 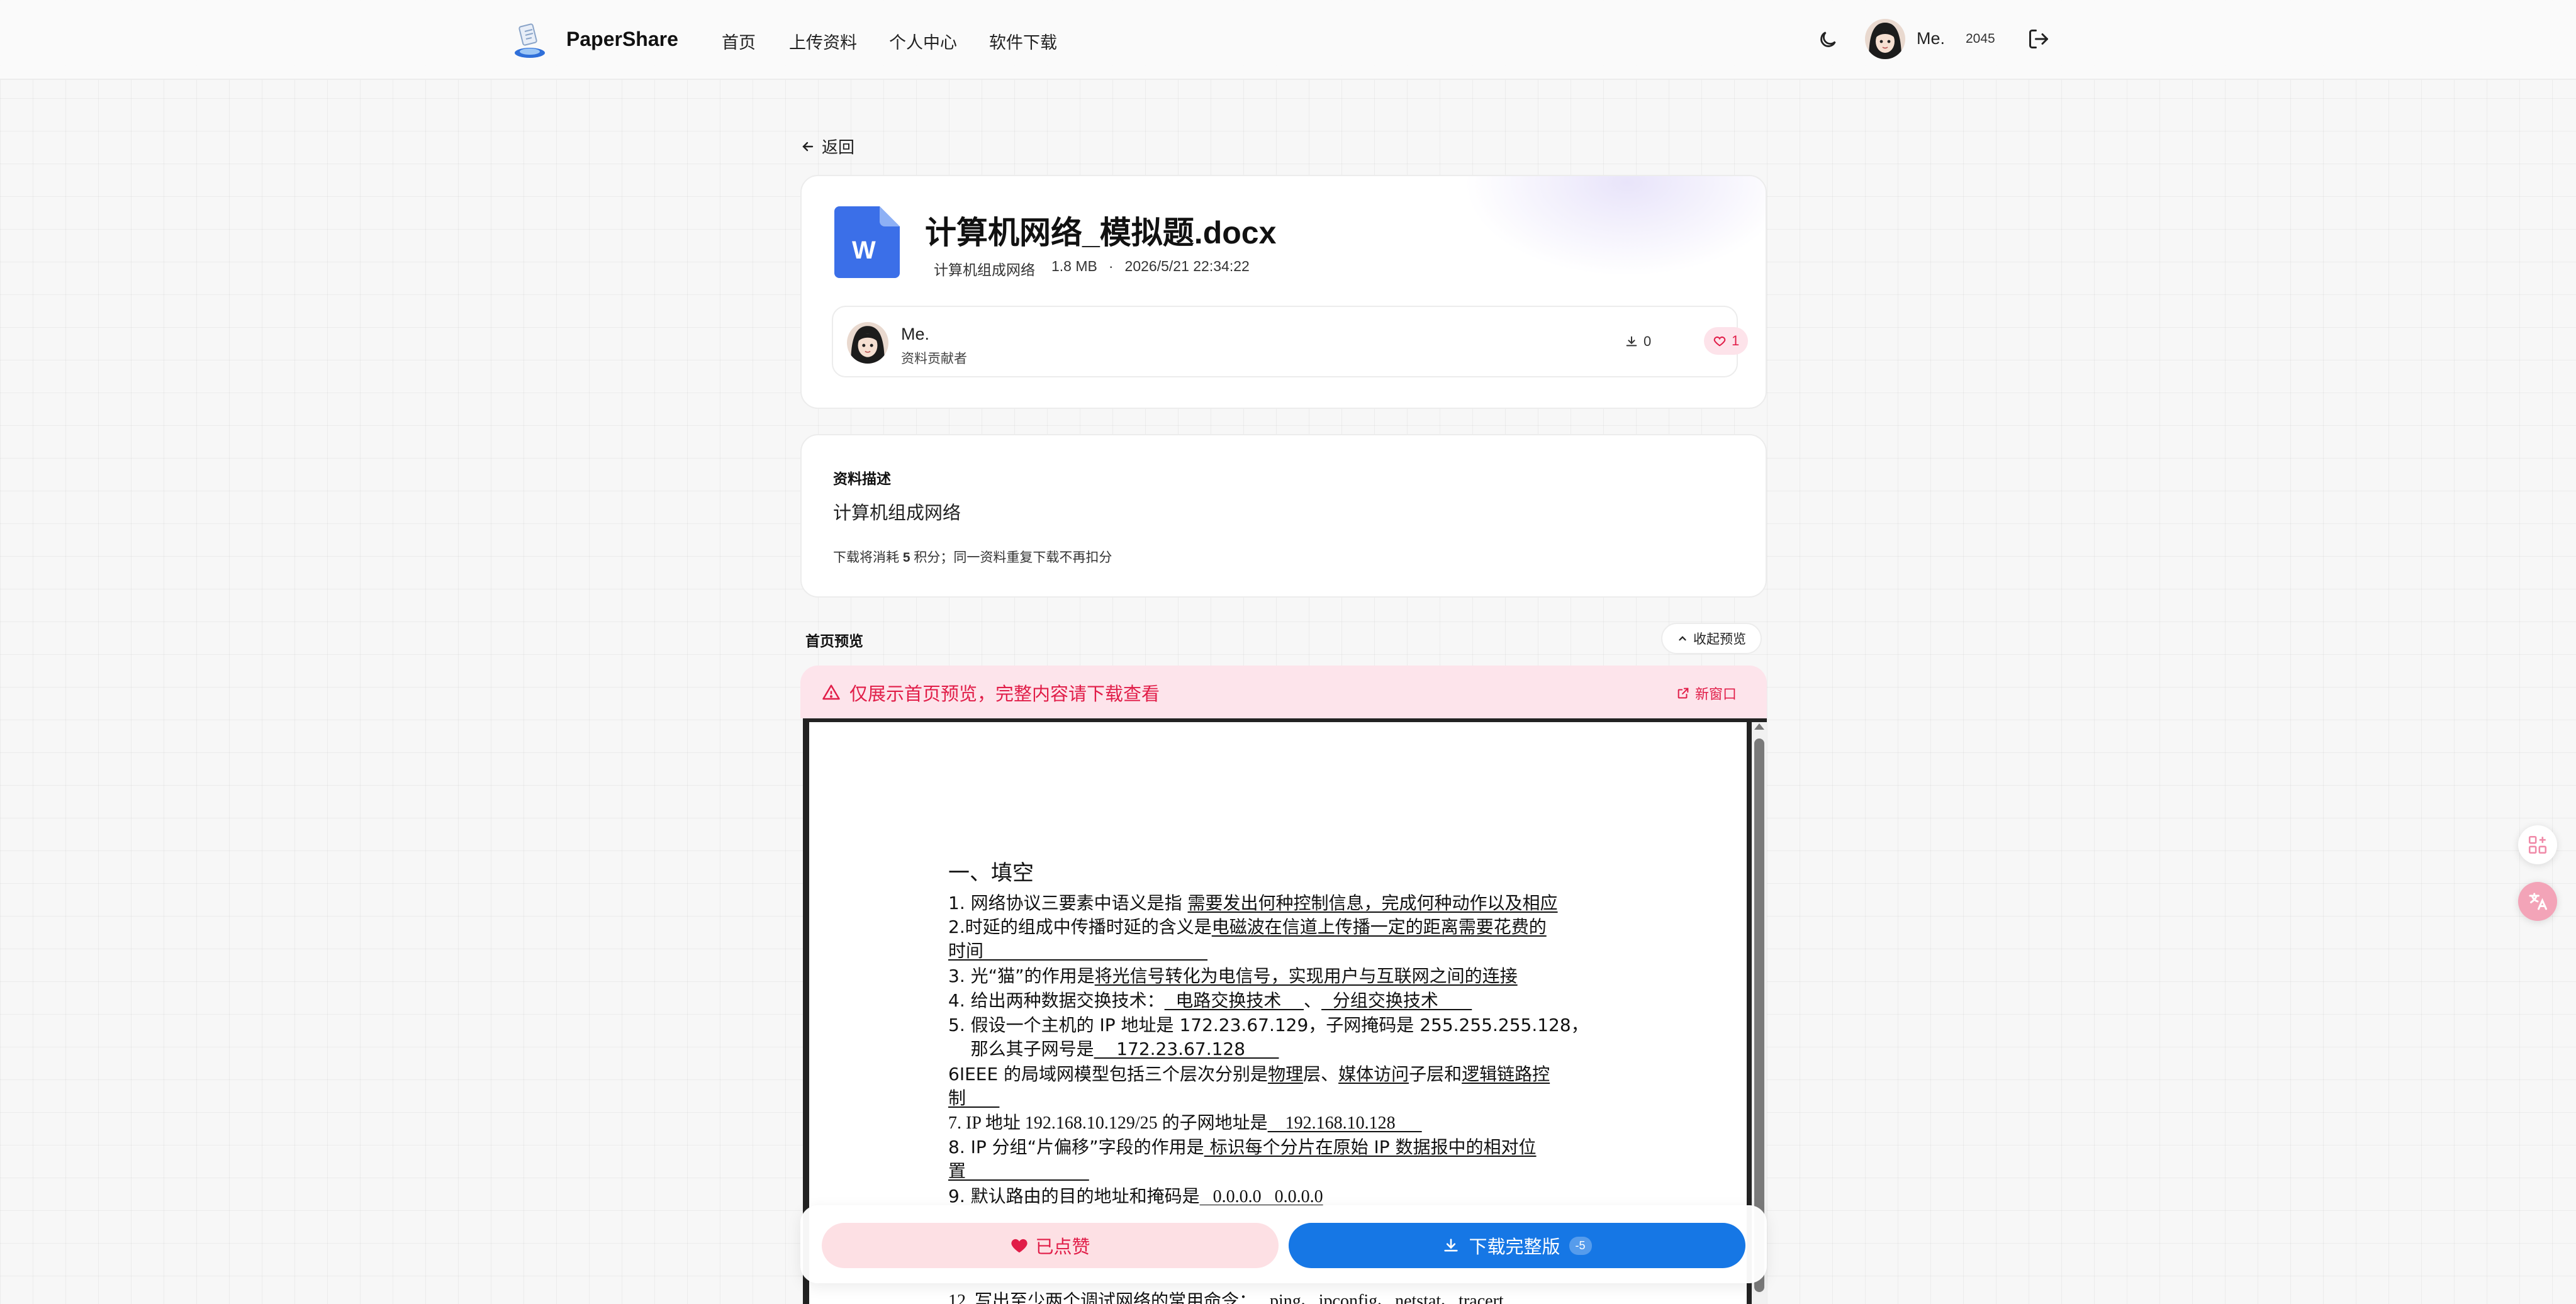 I want to click on logo-icon, so click(x=530, y=40).